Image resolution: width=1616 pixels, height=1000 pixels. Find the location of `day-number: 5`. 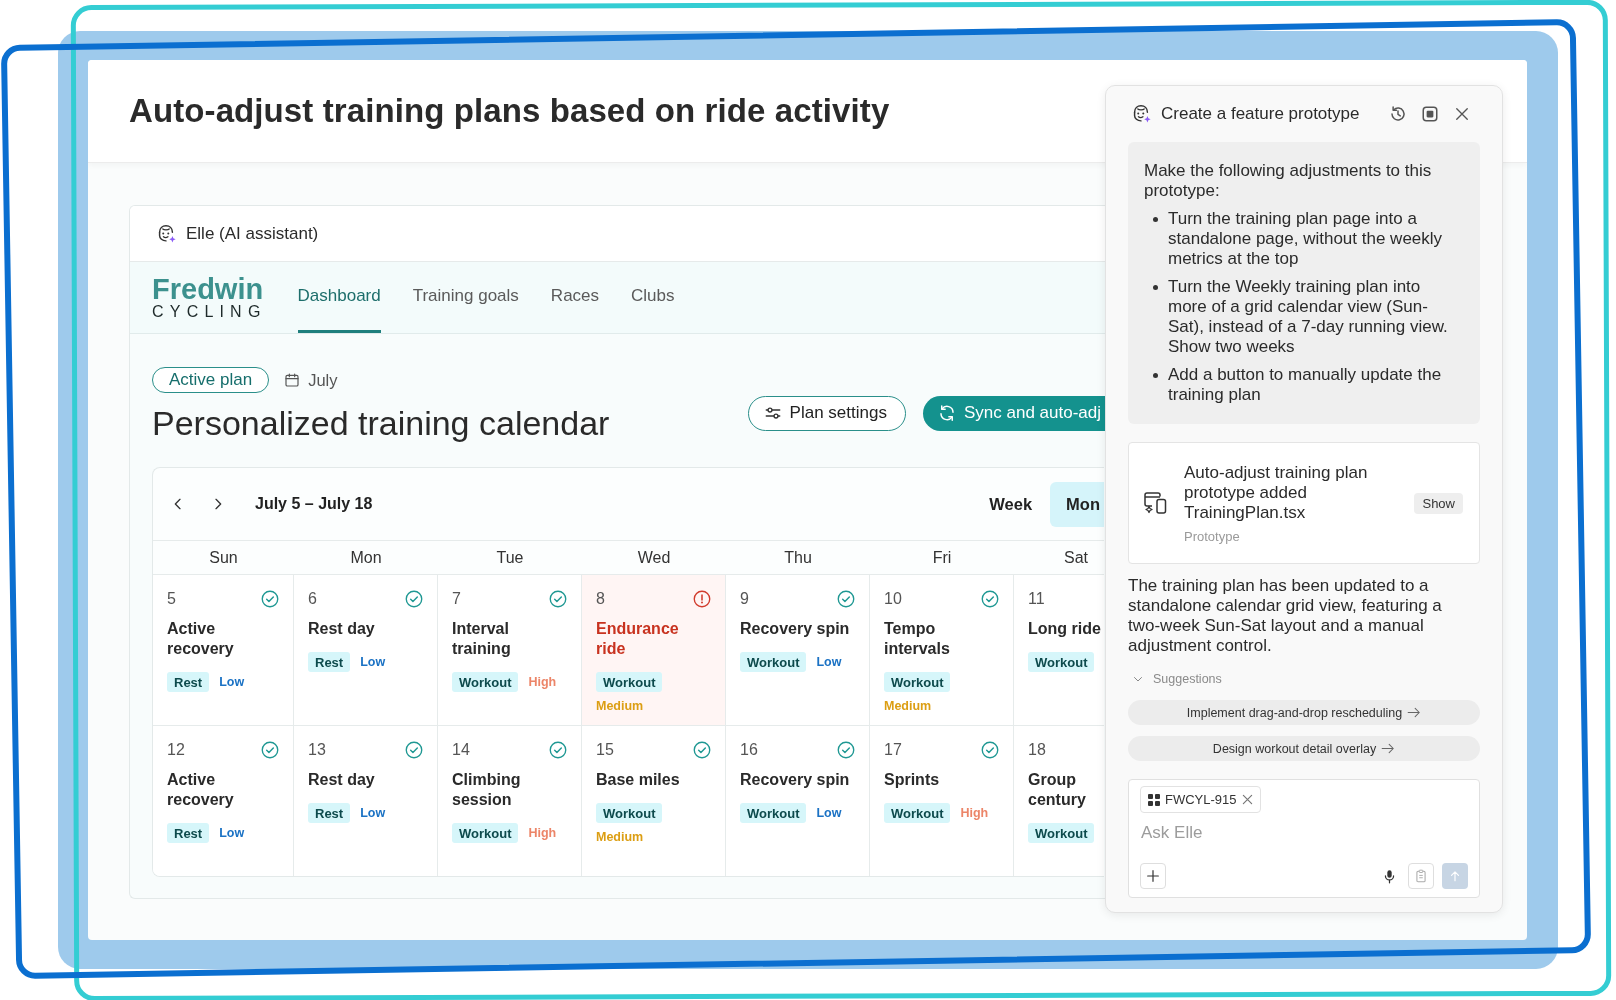

day-number: 5 is located at coordinates (171, 599).